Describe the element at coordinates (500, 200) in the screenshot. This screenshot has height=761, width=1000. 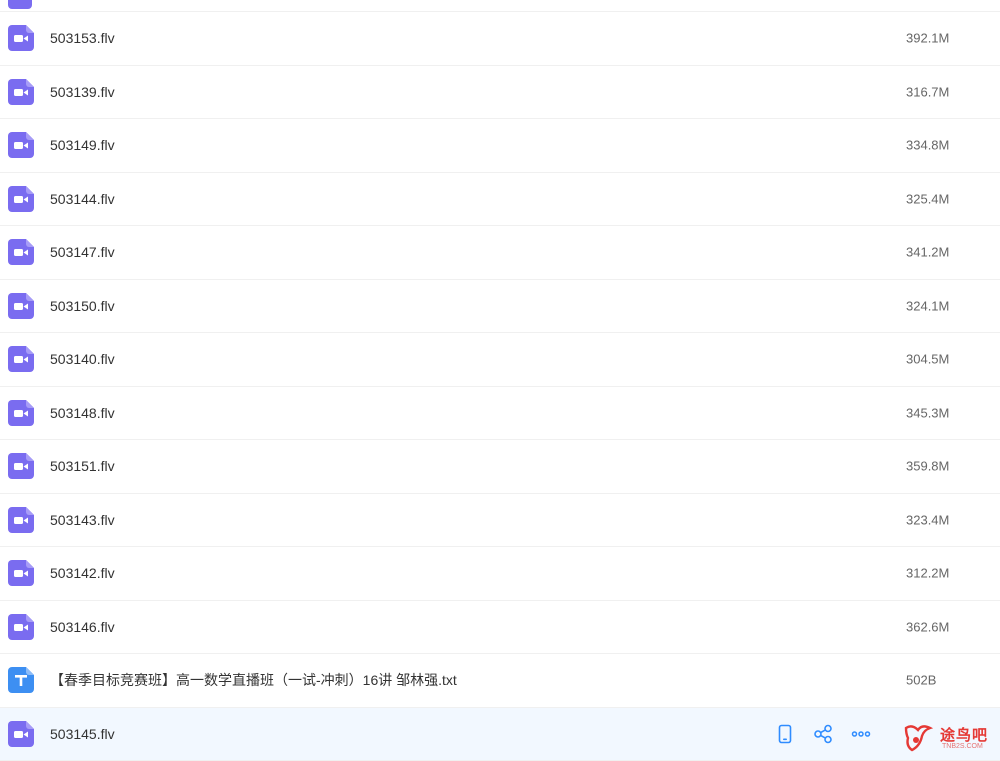
I see `file-row: 503144.flv 325.4M` at that location.